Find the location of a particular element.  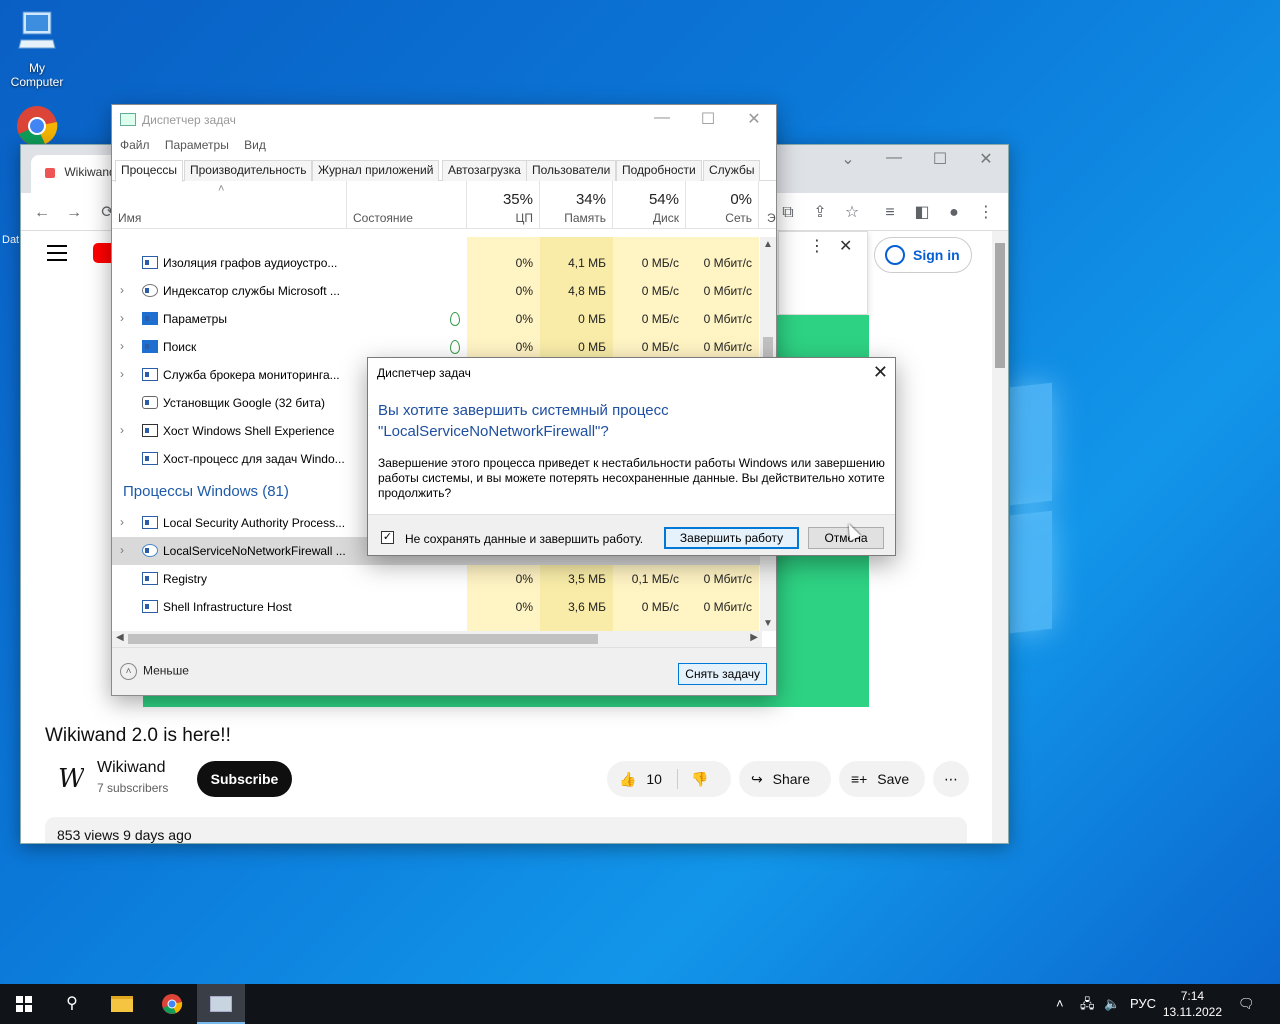

browser-minimize-button: — is located at coordinates (894, 158).